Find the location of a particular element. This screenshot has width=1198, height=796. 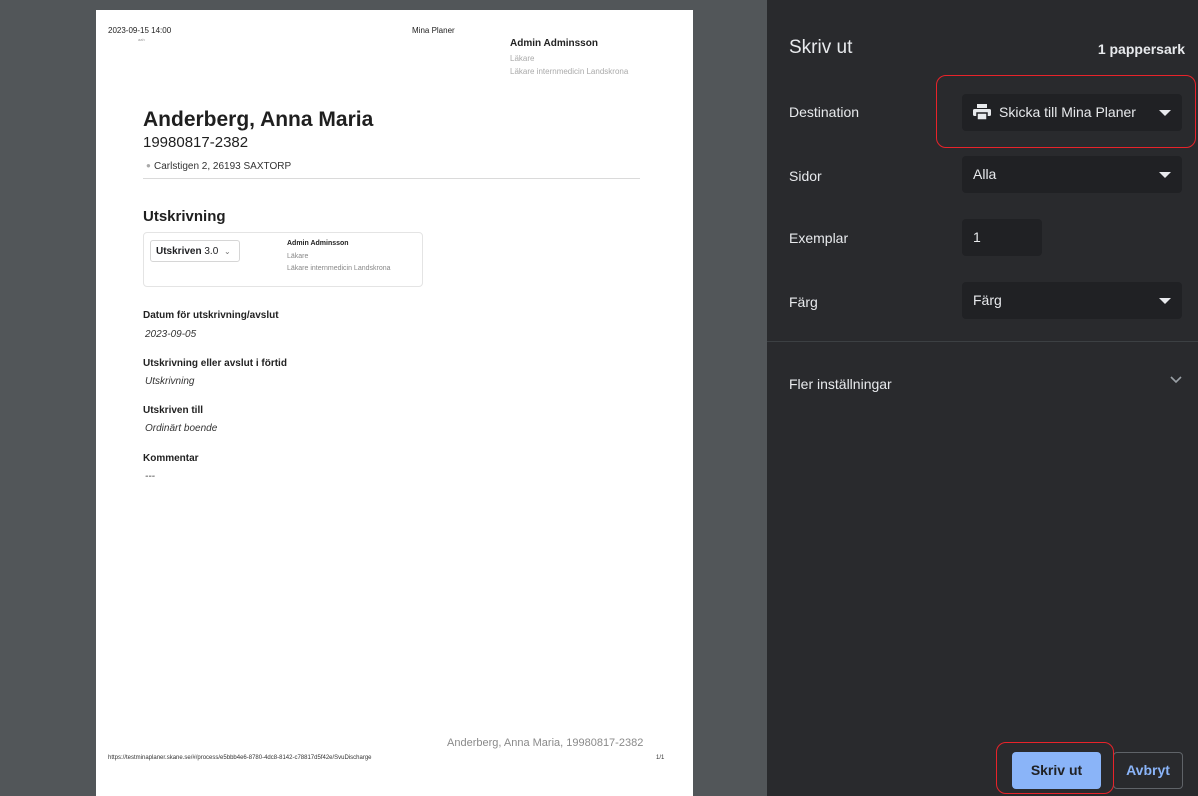

cancel-button: Avbryt is located at coordinates (1148, 770).